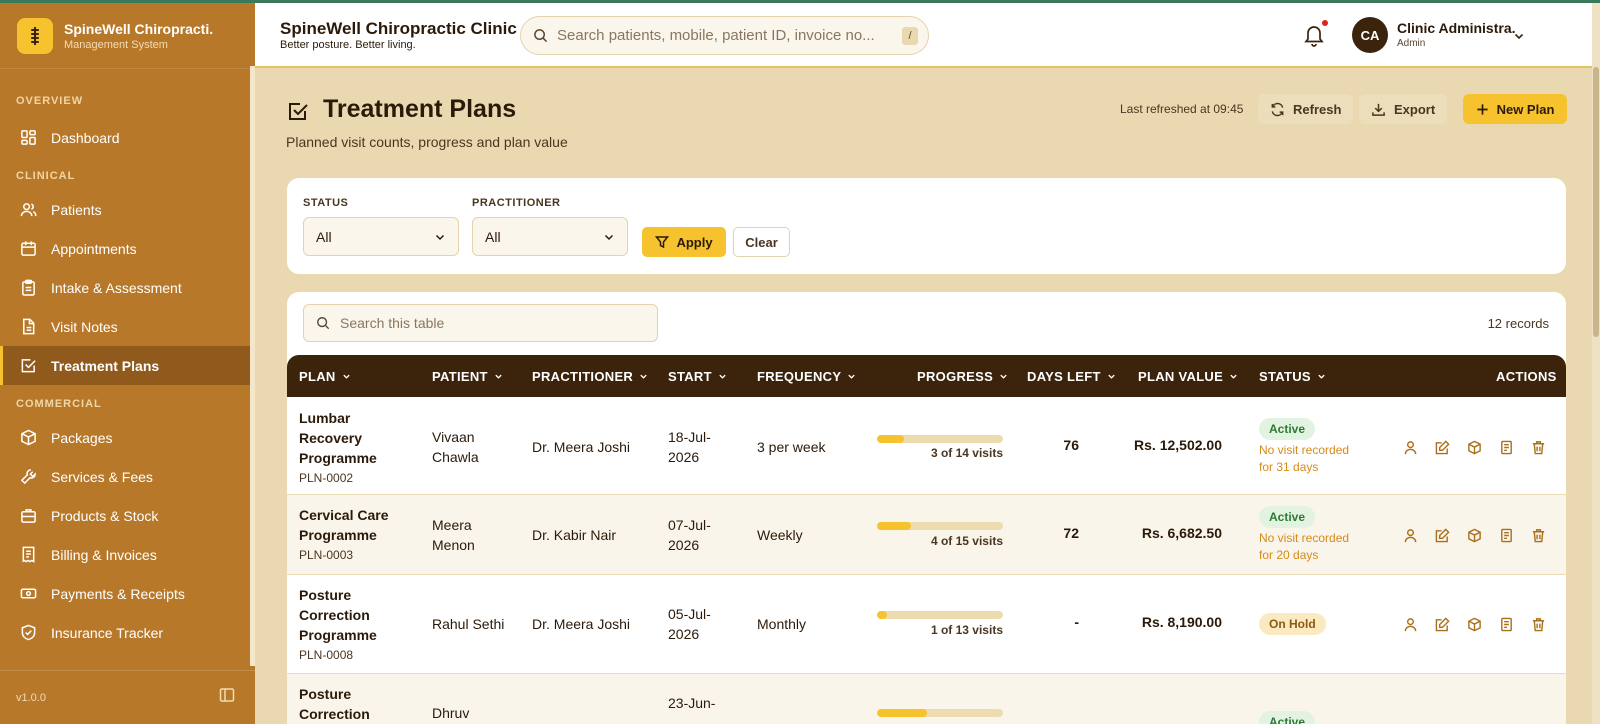 The image size is (1600, 724). What do you see at coordinates (326, 478) in the screenshot?
I see `plan-id: PLN-0002` at bounding box center [326, 478].